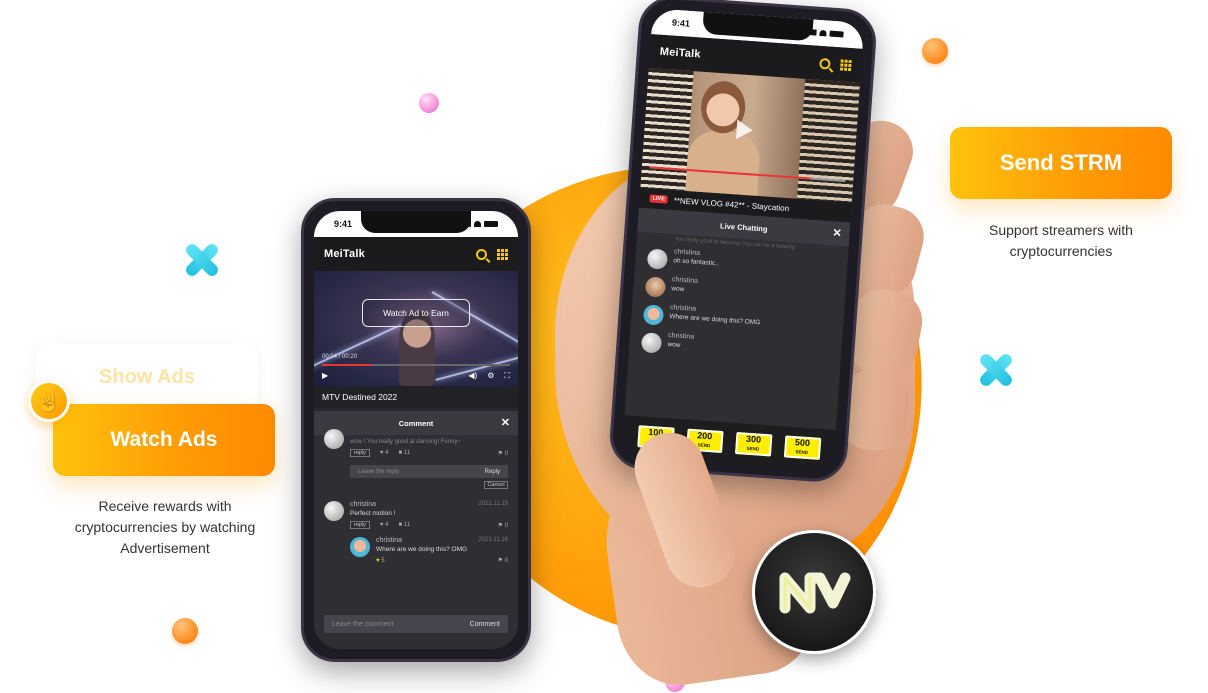 This screenshot has height=693, width=1208. What do you see at coordinates (493, 540) in the screenshot?
I see `comment-date: 2021.11.16` at bounding box center [493, 540].